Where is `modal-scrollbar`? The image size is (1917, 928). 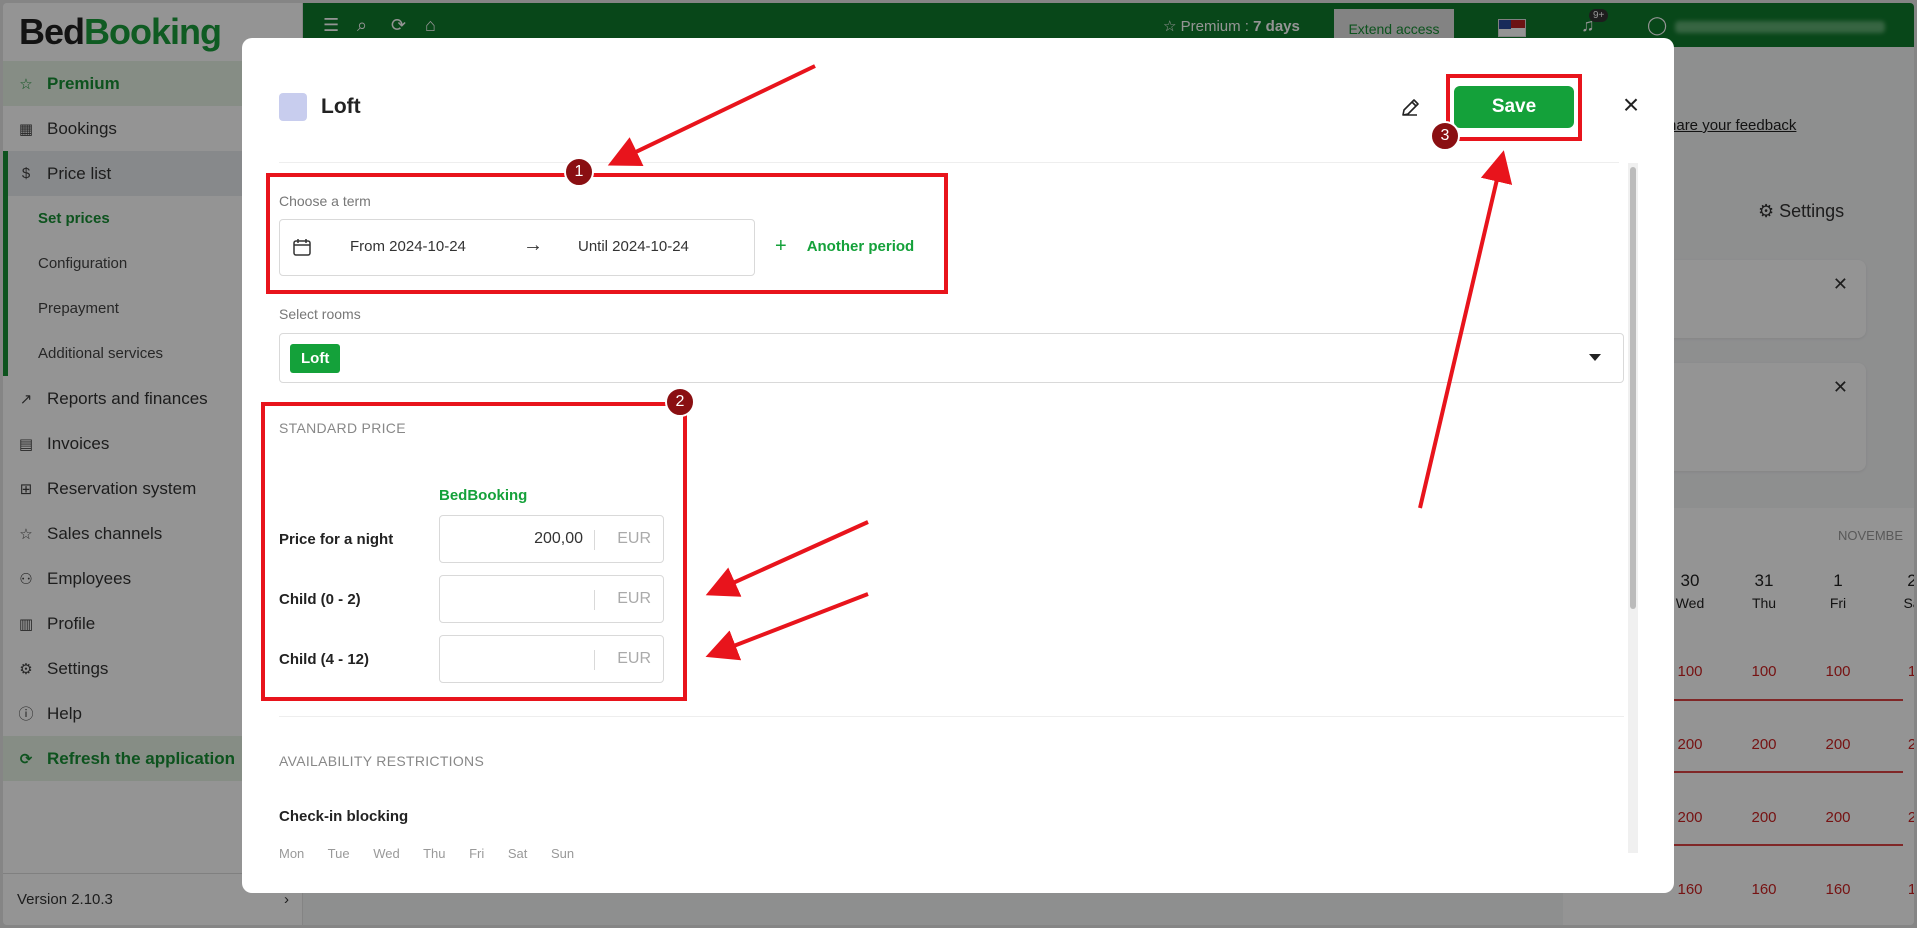
modal-scrollbar is located at coordinates (1633, 508).